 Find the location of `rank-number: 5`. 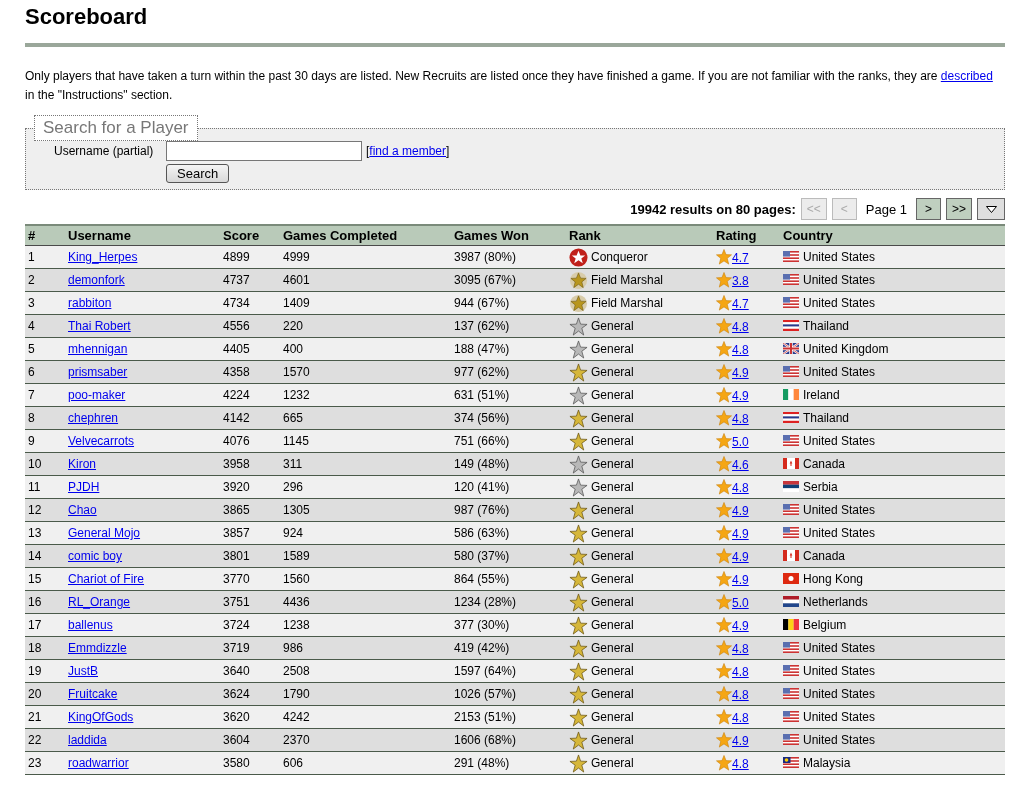

rank-number: 5 is located at coordinates (31, 349).